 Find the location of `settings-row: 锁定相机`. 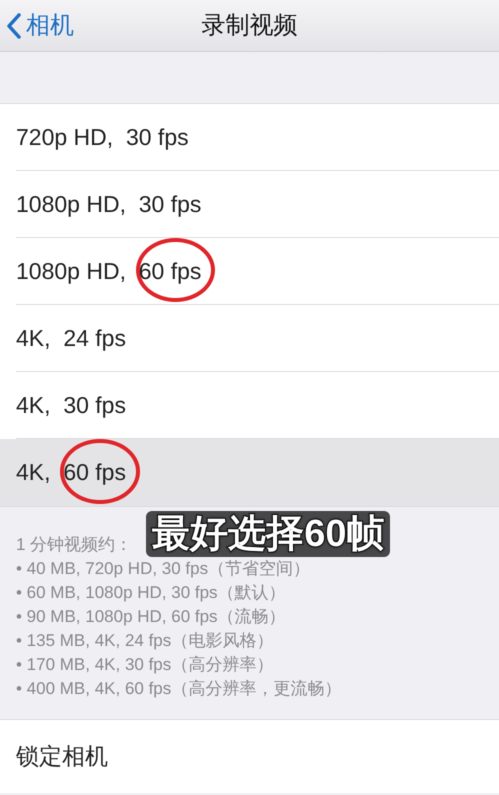

settings-row: 锁定相机 is located at coordinates (249, 756).